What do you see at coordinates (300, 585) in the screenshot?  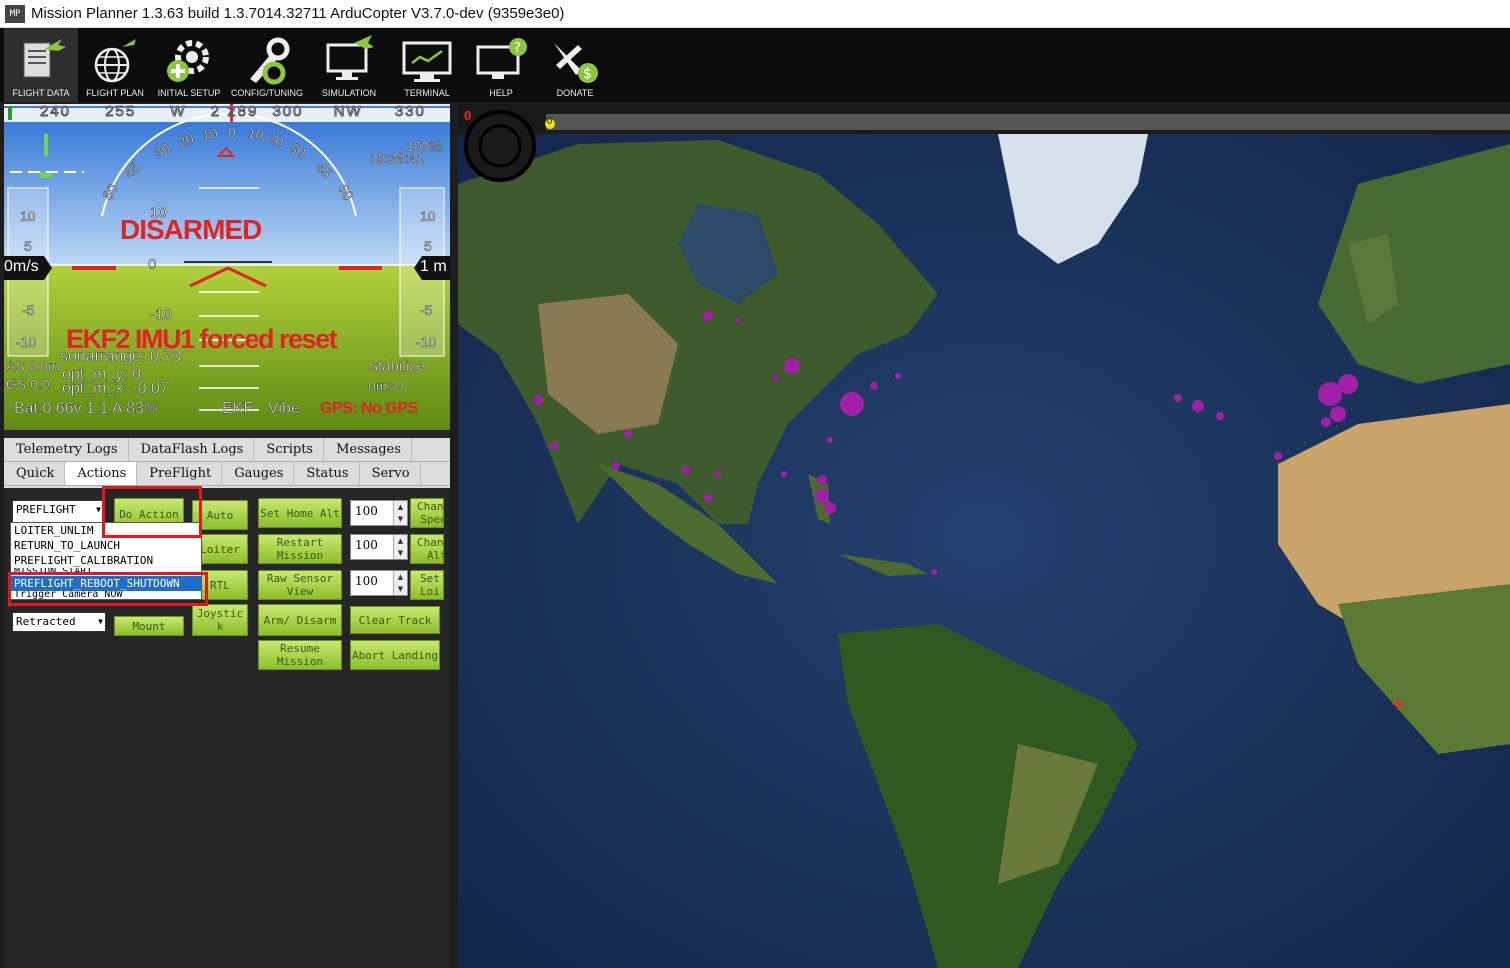 I see `raw-sensor-view-button: Raw Sensor View` at bounding box center [300, 585].